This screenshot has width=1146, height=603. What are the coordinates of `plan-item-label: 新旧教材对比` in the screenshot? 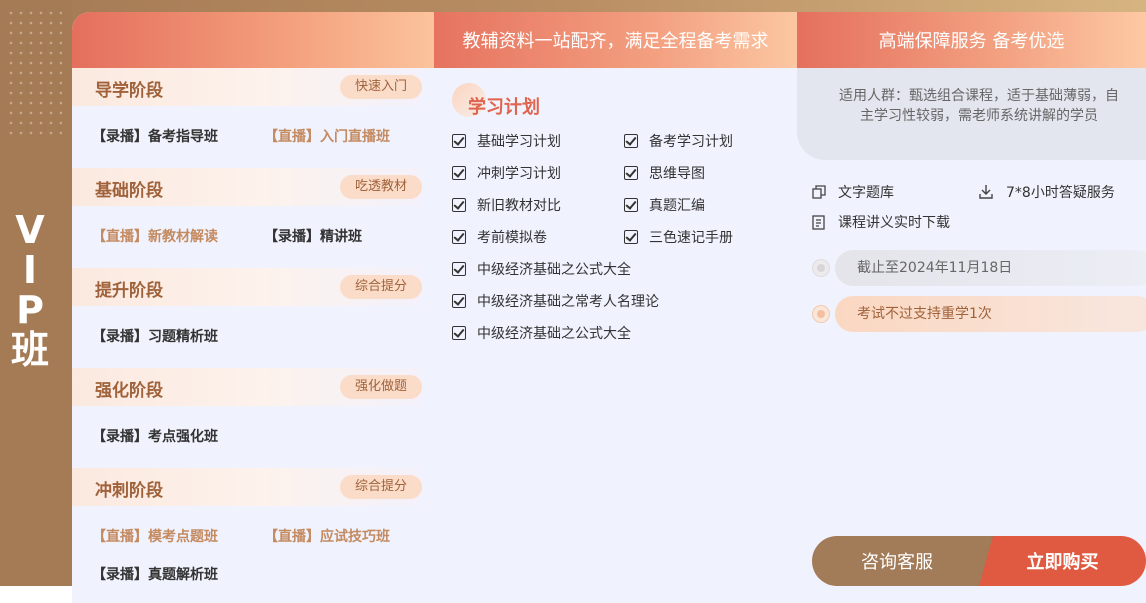 It's located at (519, 206).